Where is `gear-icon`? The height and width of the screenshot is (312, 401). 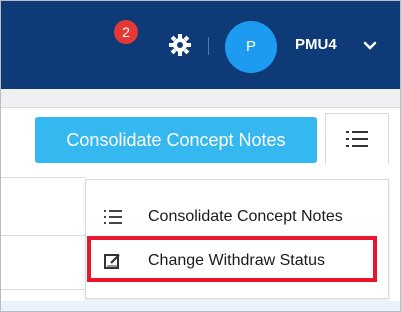
gear-icon is located at coordinates (180, 45).